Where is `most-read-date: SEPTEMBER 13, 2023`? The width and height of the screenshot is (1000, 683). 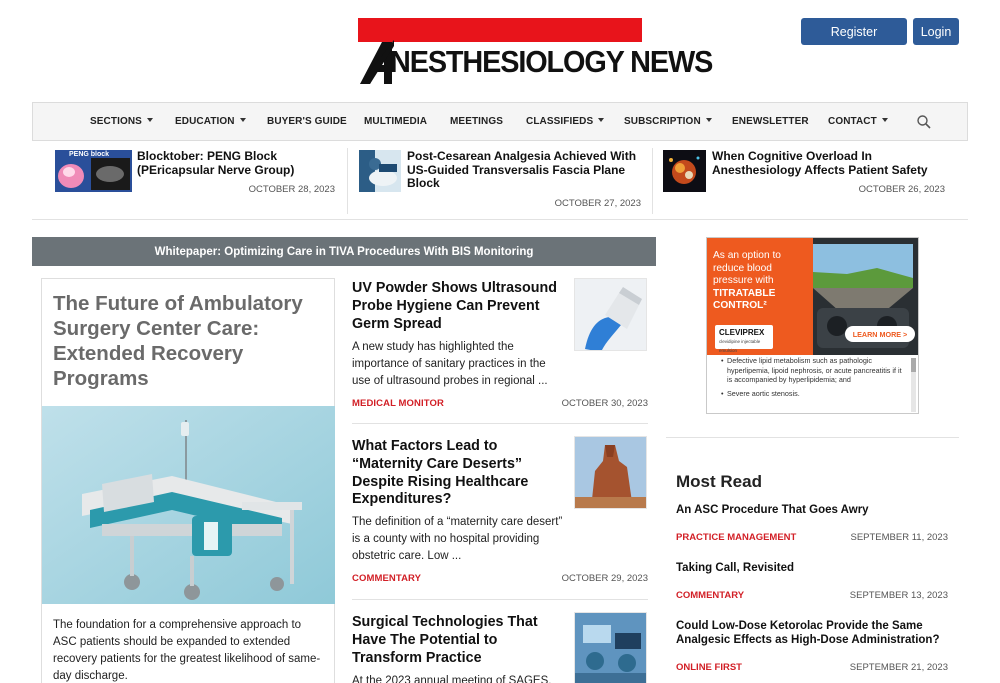
most-read-date: SEPTEMBER 13, 2023 is located at coordinates (898, 595).